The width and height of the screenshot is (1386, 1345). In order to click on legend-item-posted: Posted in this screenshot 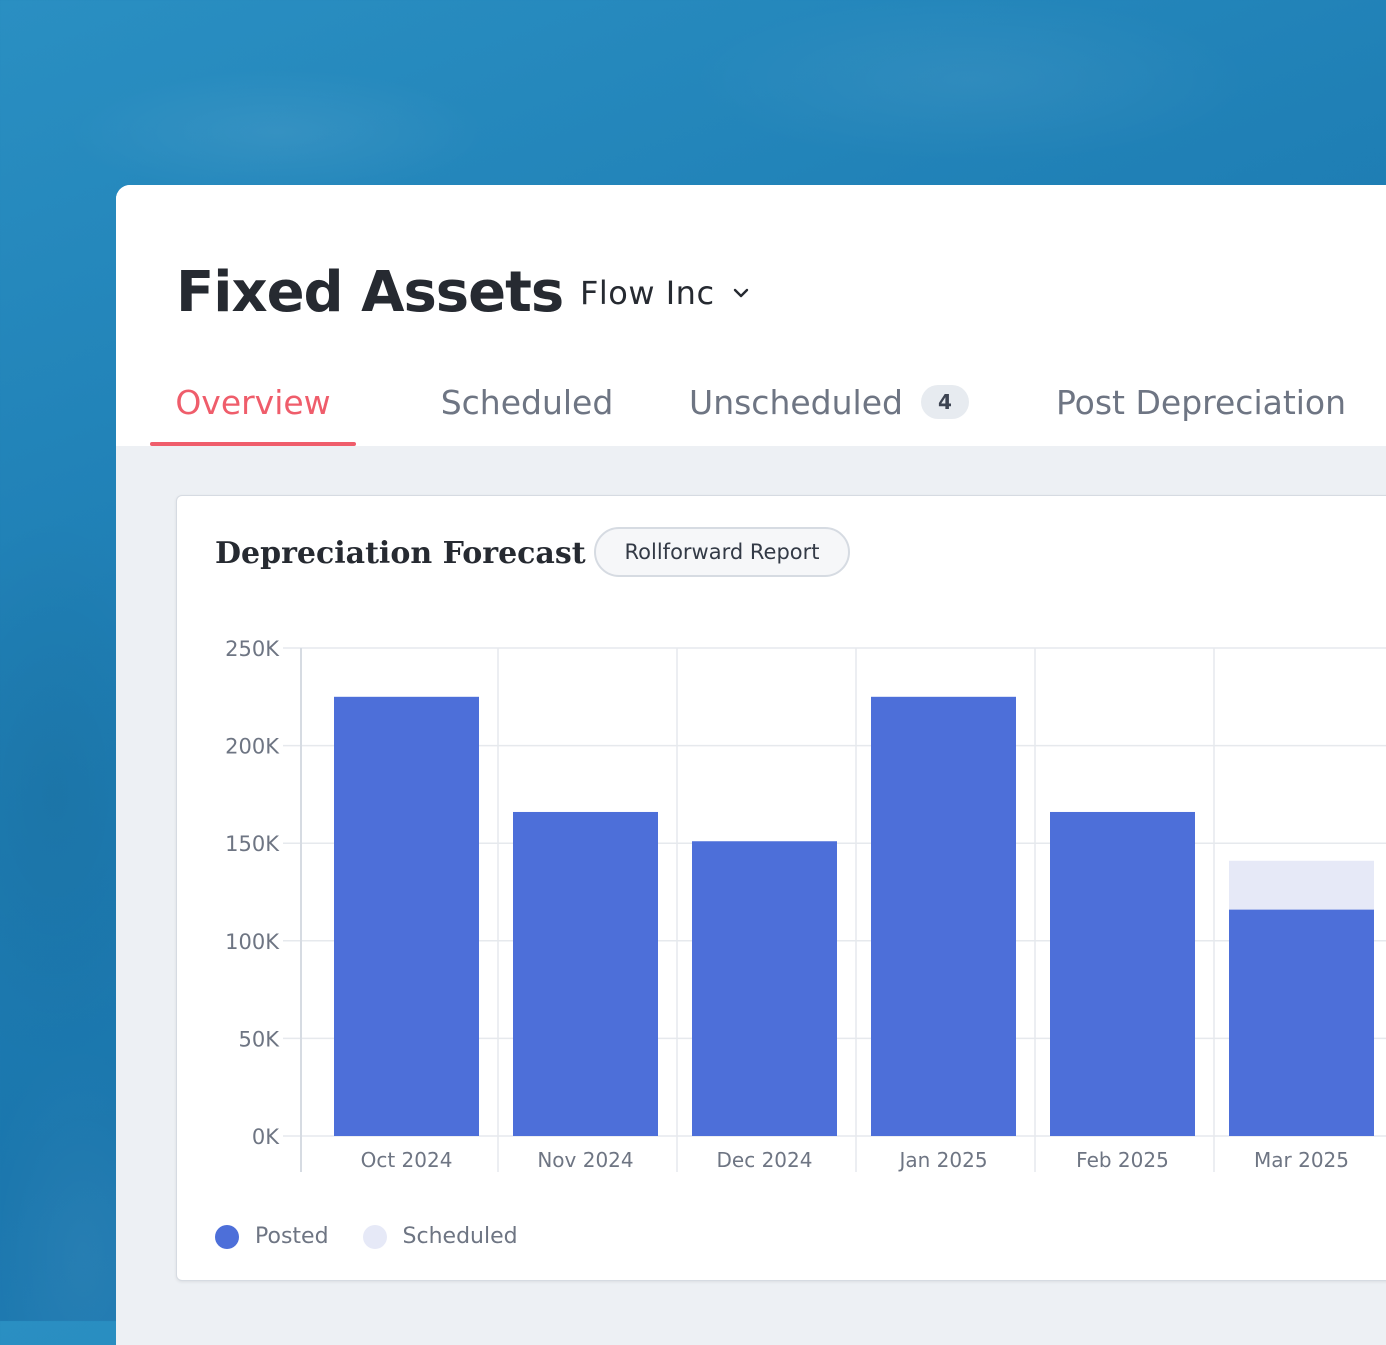, I will do `click(272, 1236)`.